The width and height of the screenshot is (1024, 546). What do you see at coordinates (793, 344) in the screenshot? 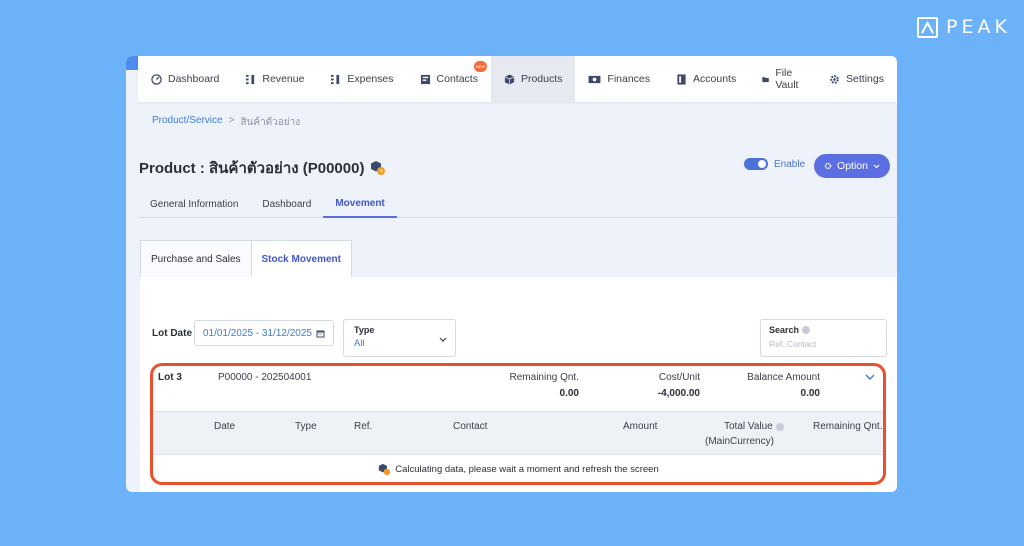
I see `search-placeholder: Ref.,Contact` at bounding box center [793, 344].